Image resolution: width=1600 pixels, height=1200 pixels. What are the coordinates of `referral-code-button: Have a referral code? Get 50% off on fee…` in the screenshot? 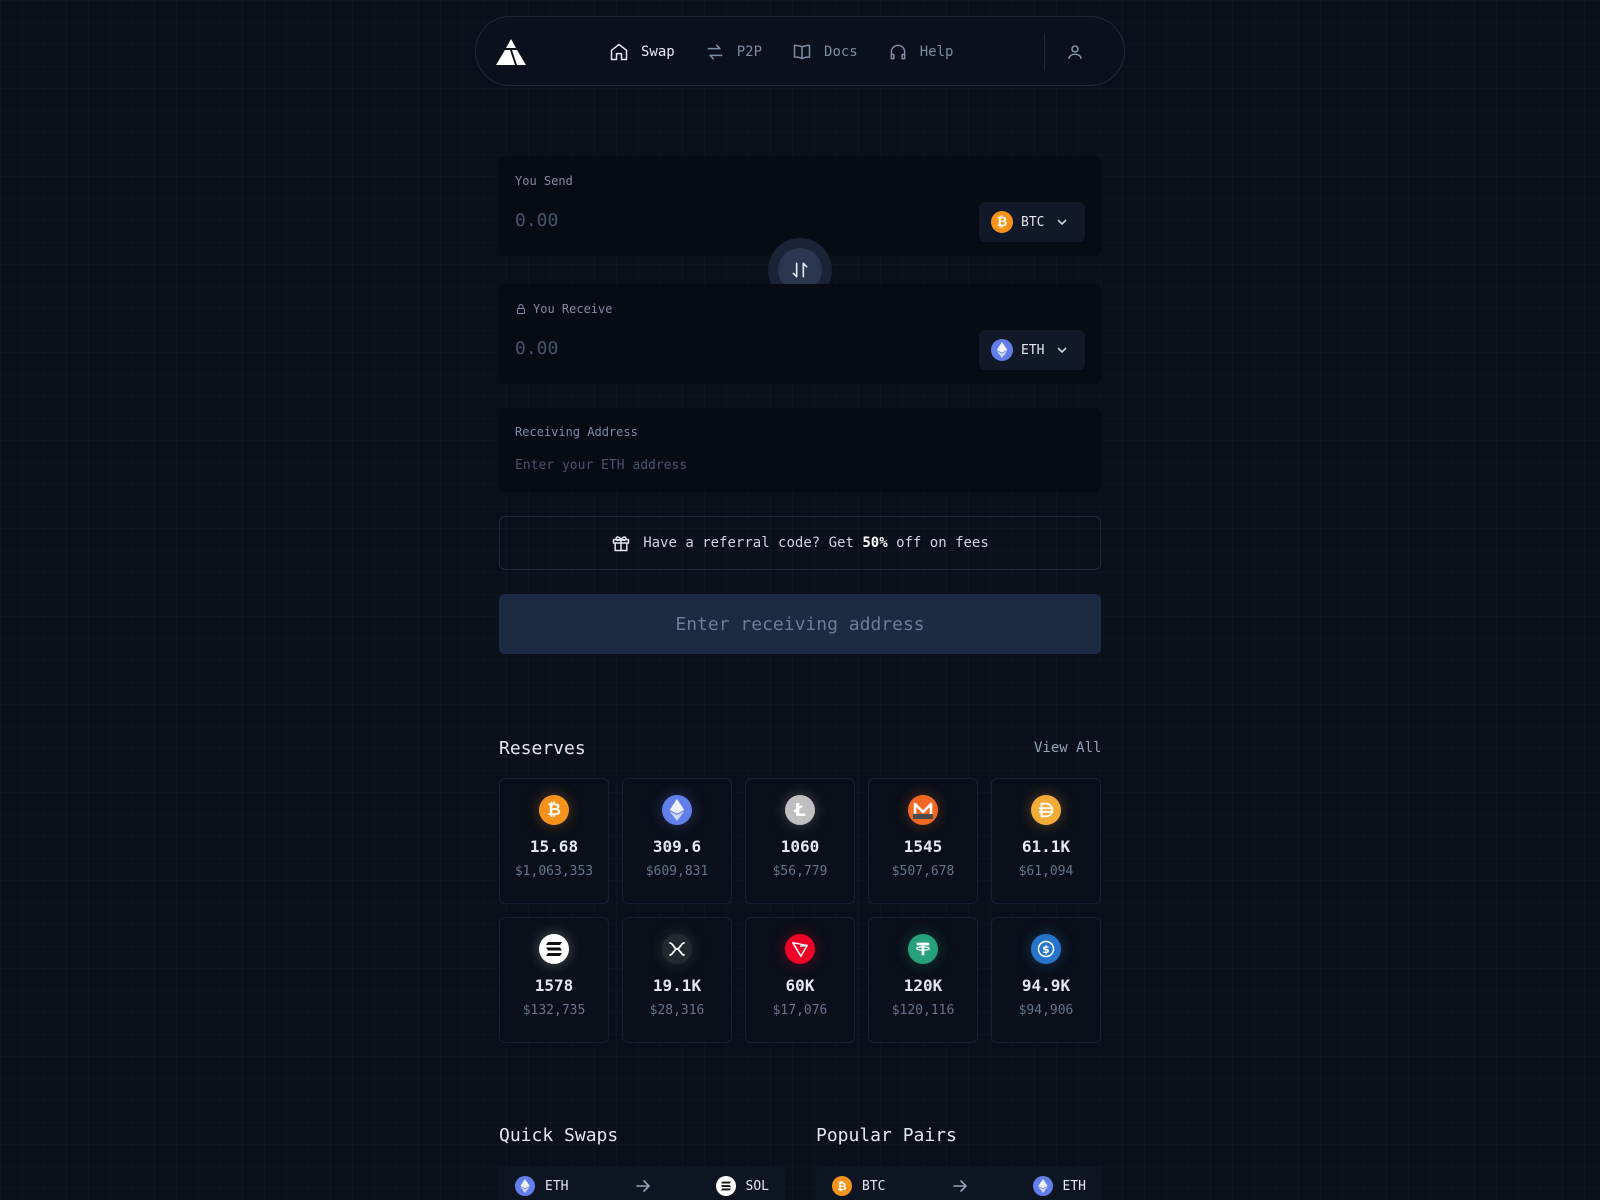 It's located at (800, 543).